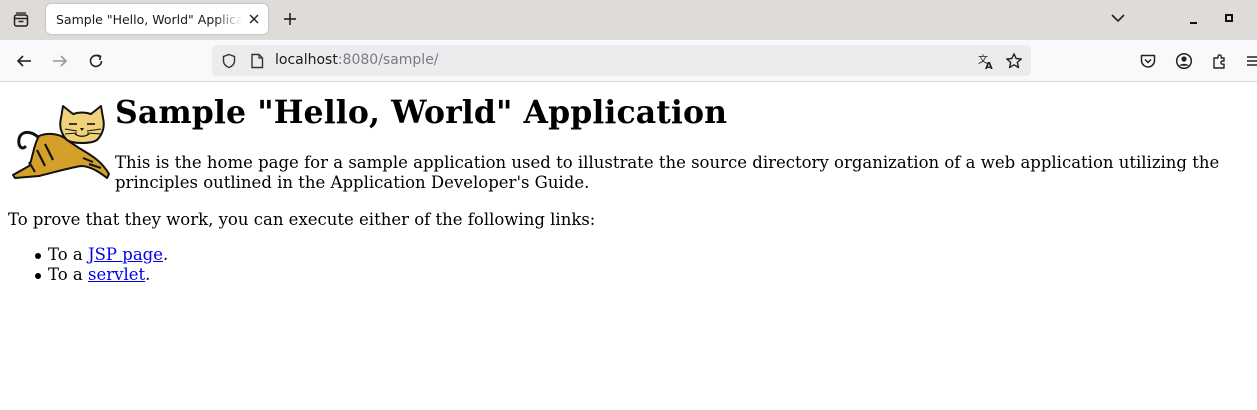 Image resolution: width=1257 pixels, height=410 pixels. What do you see at coordinates (306, 60) in the screenshot?
I see `url-host: localhost` at bounding box center [306, 60].